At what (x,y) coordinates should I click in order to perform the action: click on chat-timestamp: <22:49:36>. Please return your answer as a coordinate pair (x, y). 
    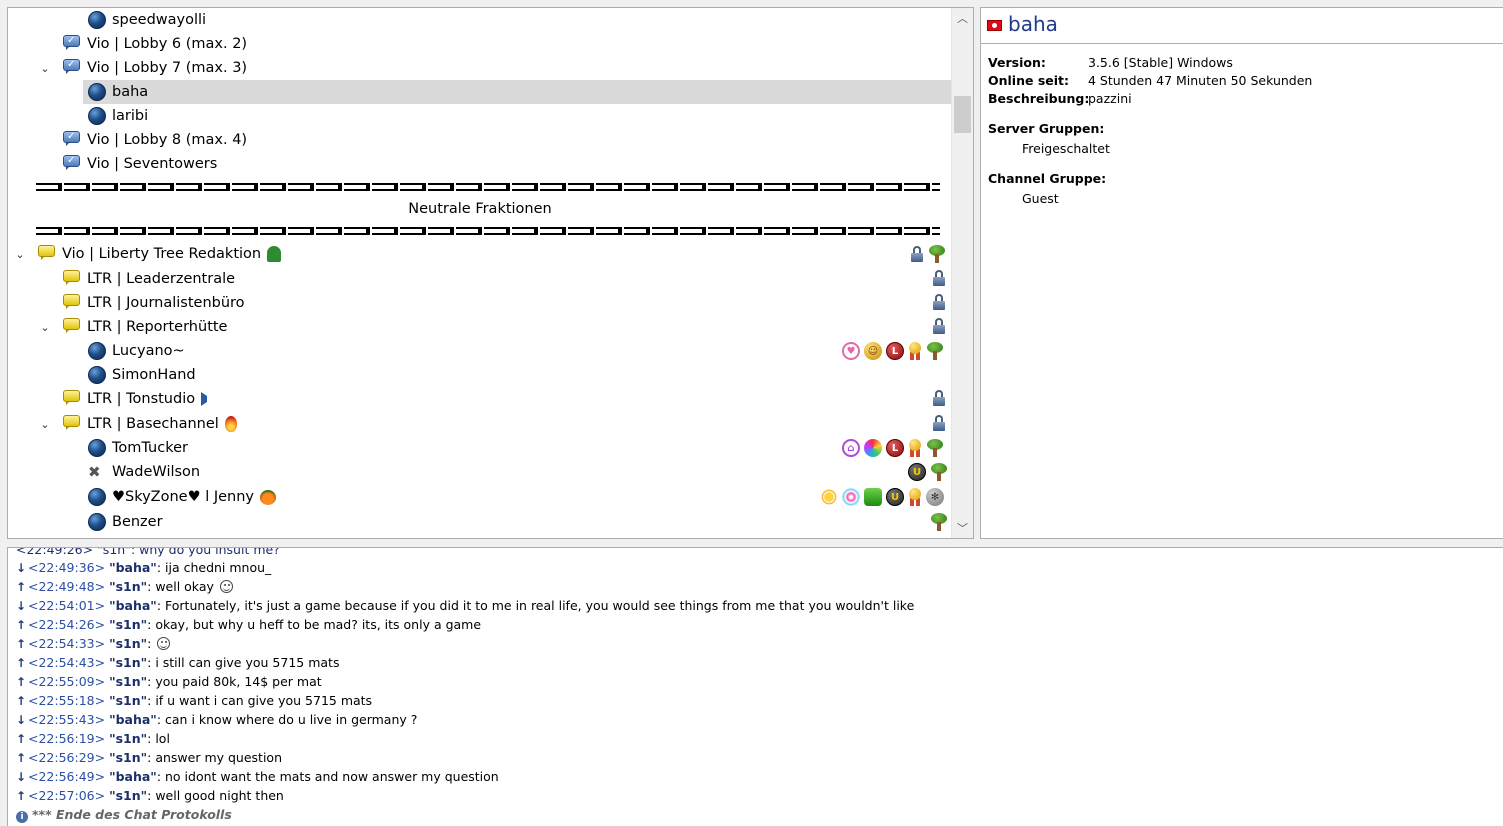
    Looking at the image, I should click on (67, 567).